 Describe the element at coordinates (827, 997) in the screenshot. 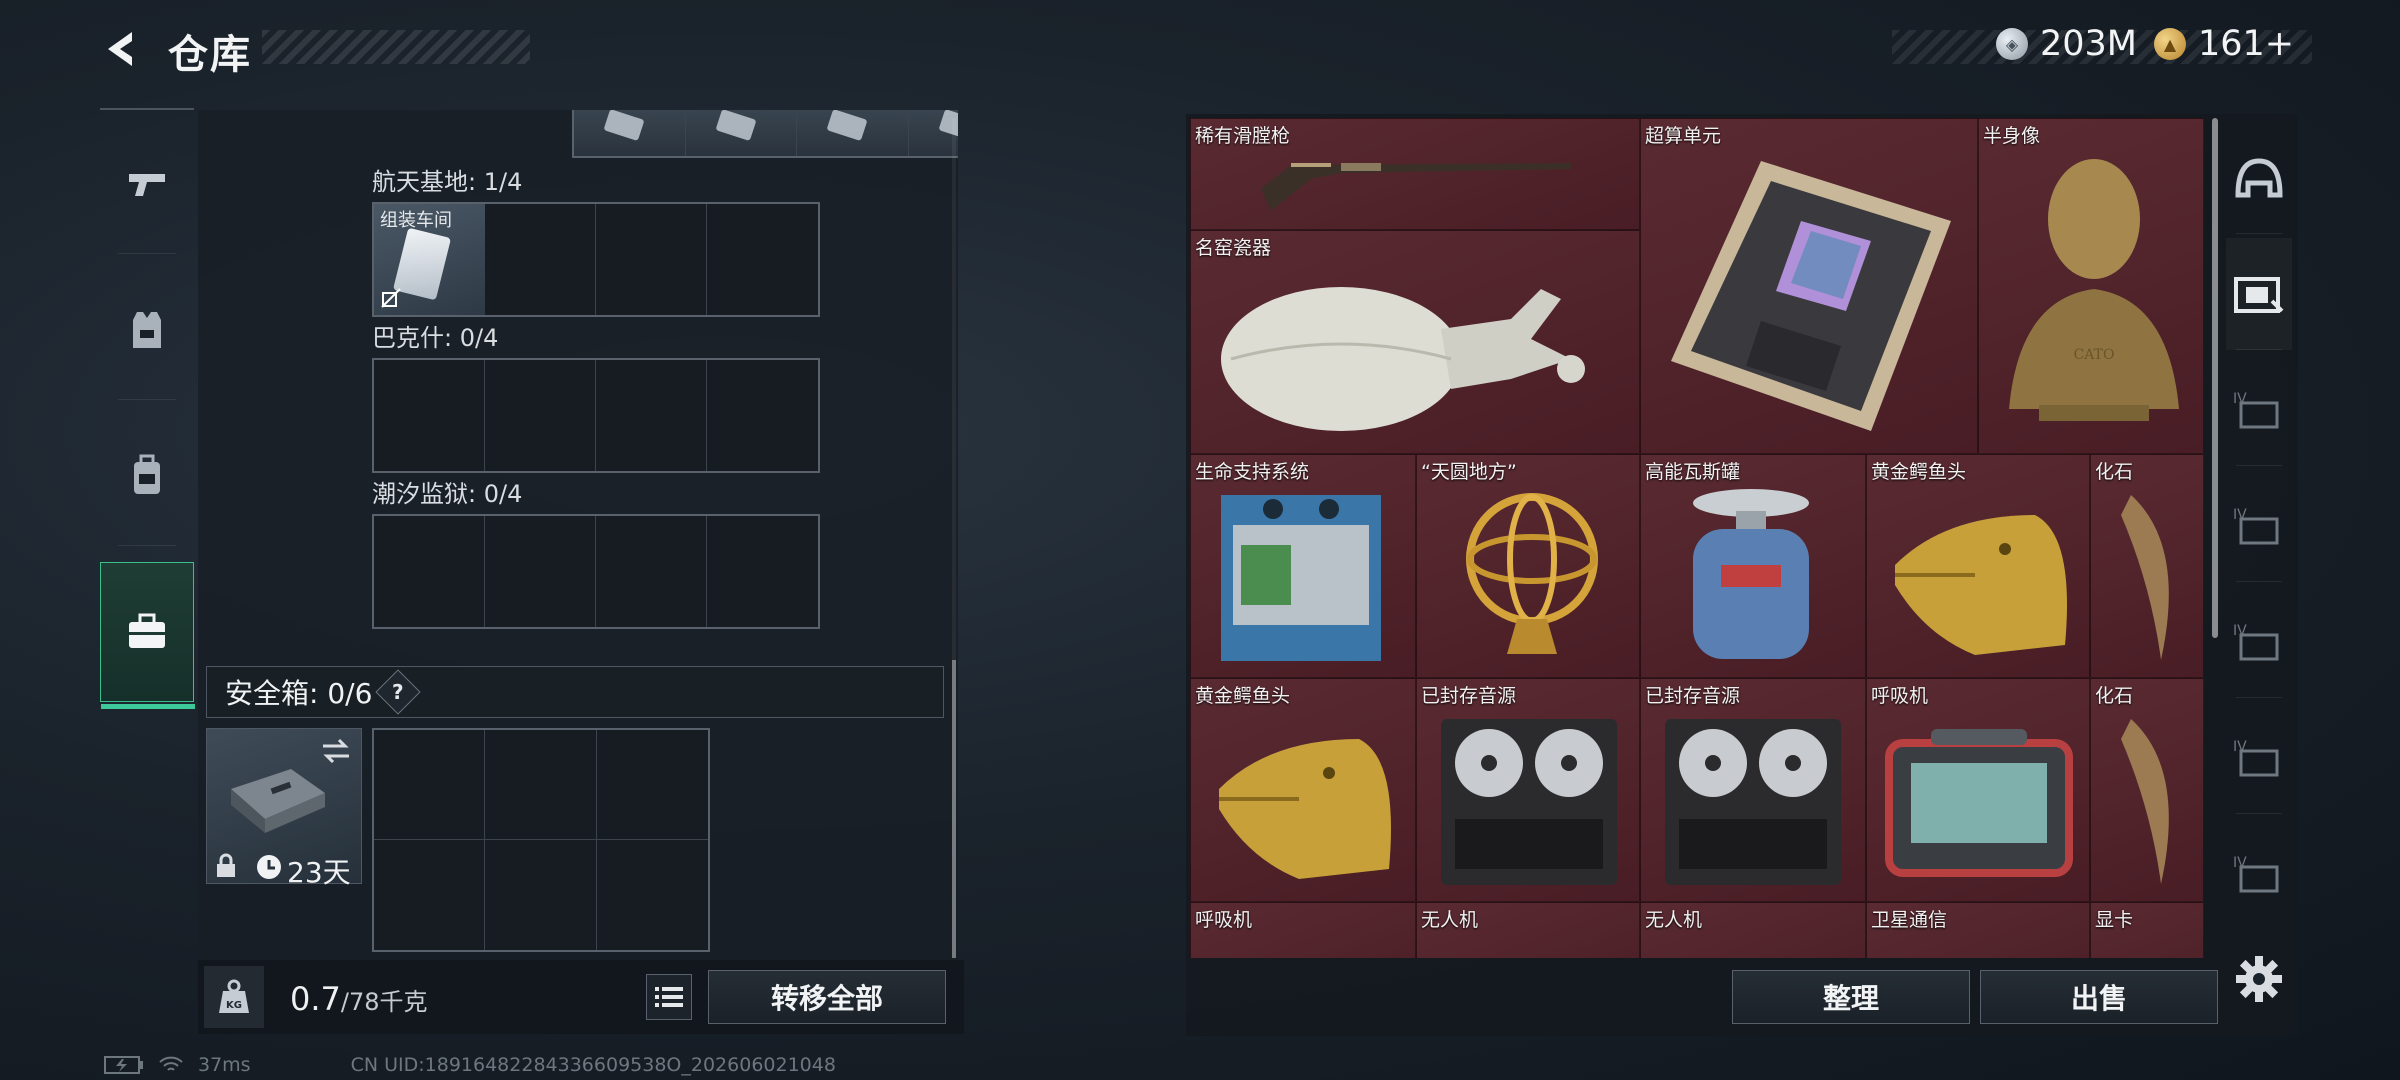

I see `transfer-all-button: 转移全部` at that location.